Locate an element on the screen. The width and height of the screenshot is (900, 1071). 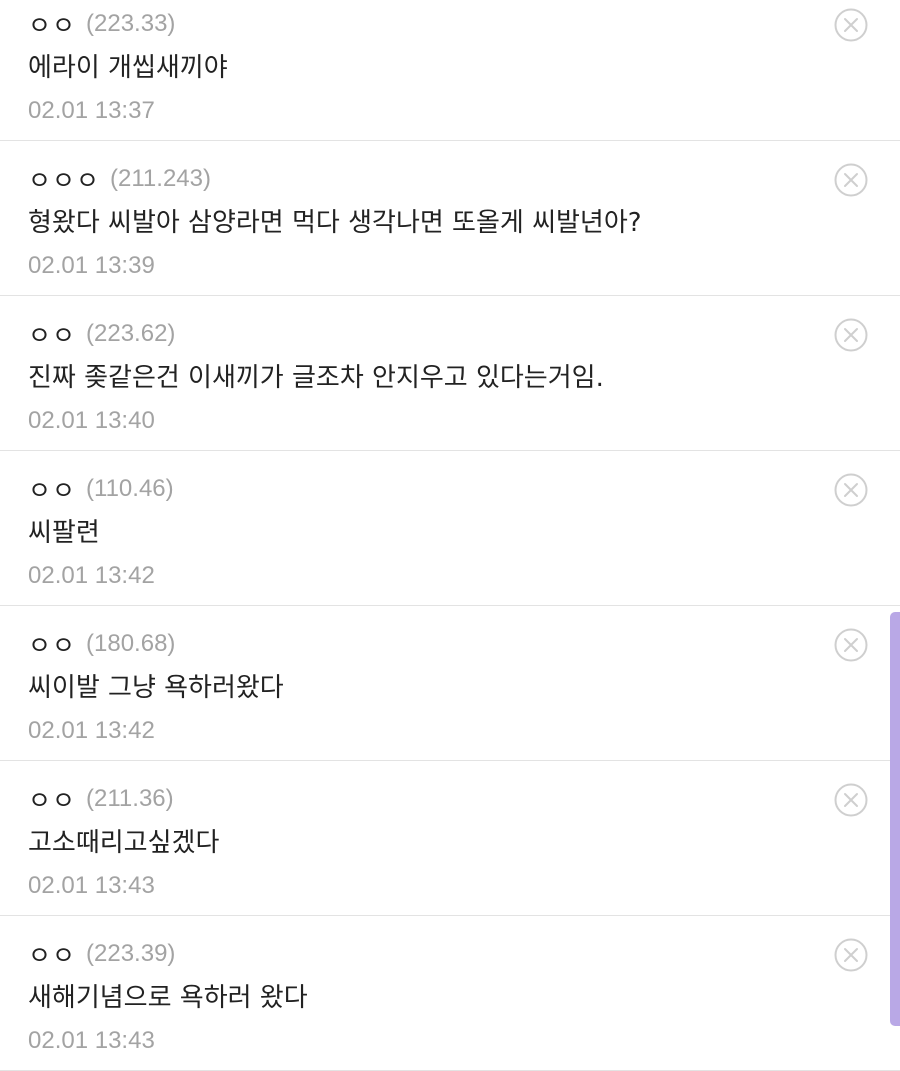
comment-ip: (211.36) is located at coordinates (130, 798).